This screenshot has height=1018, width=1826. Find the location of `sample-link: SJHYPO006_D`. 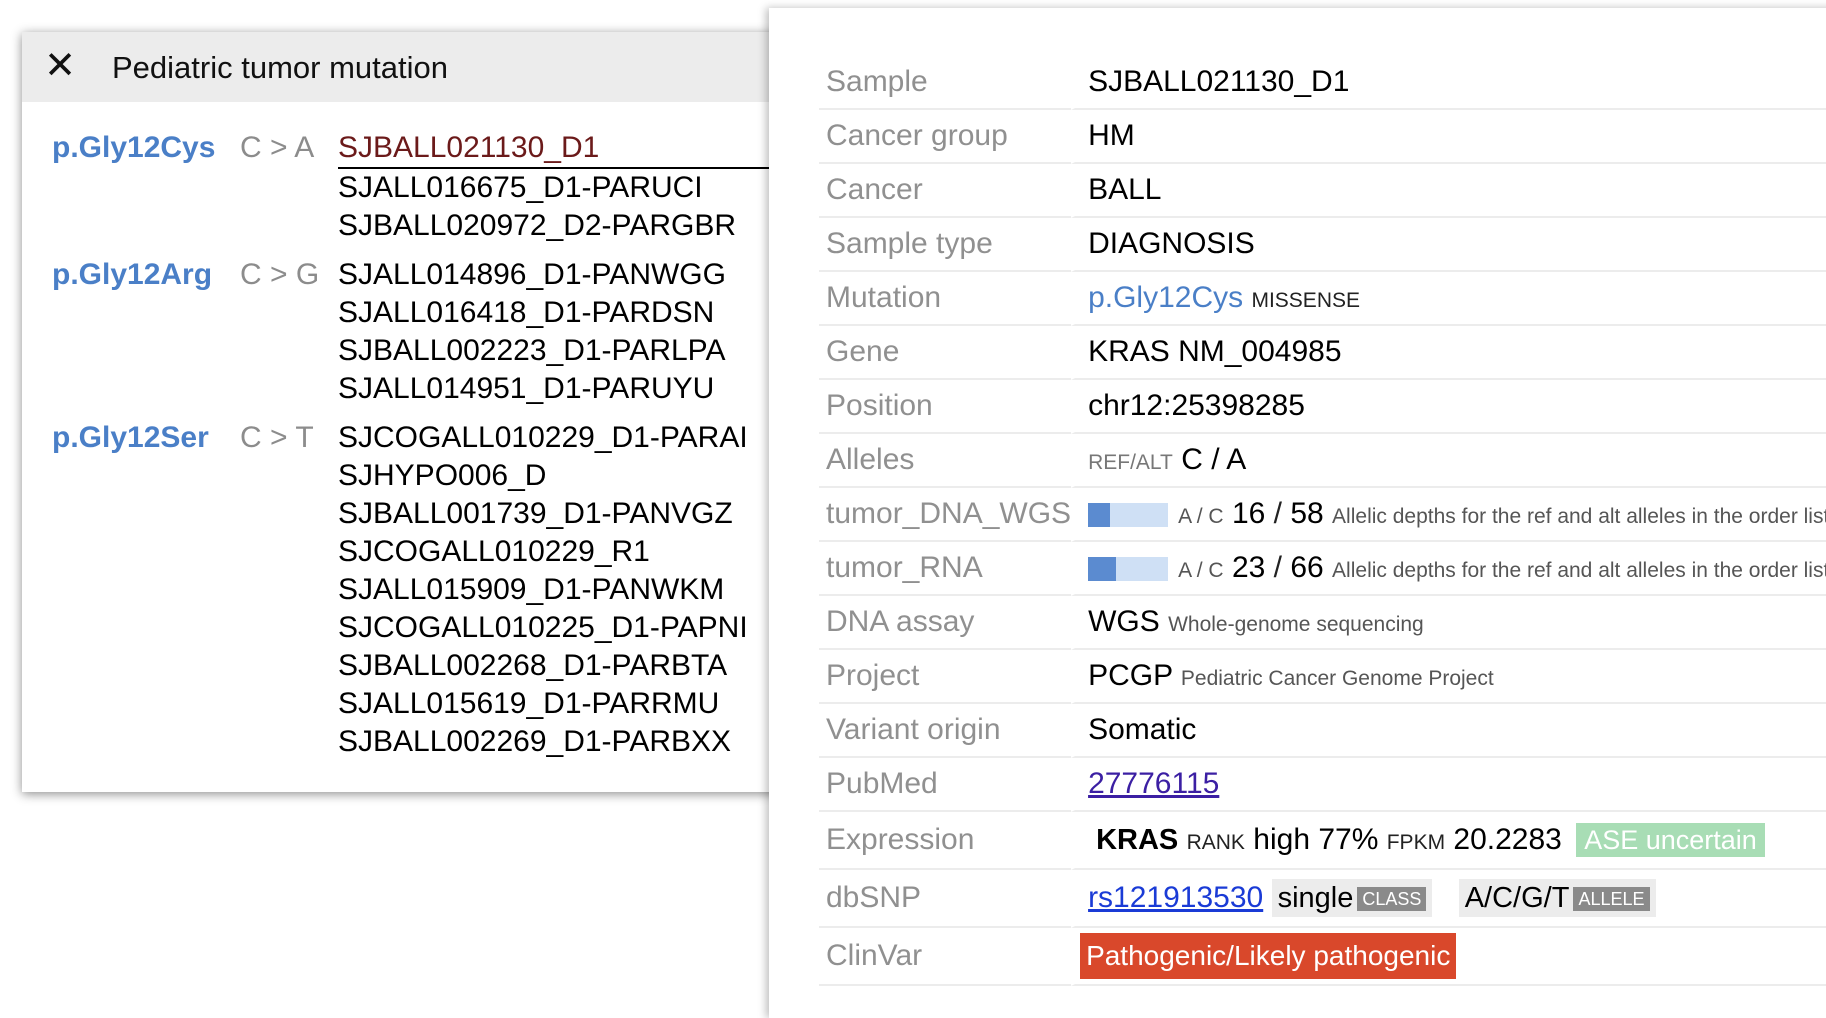

sample-link: SJHYPO006_D is located at coordinates (543, 476).